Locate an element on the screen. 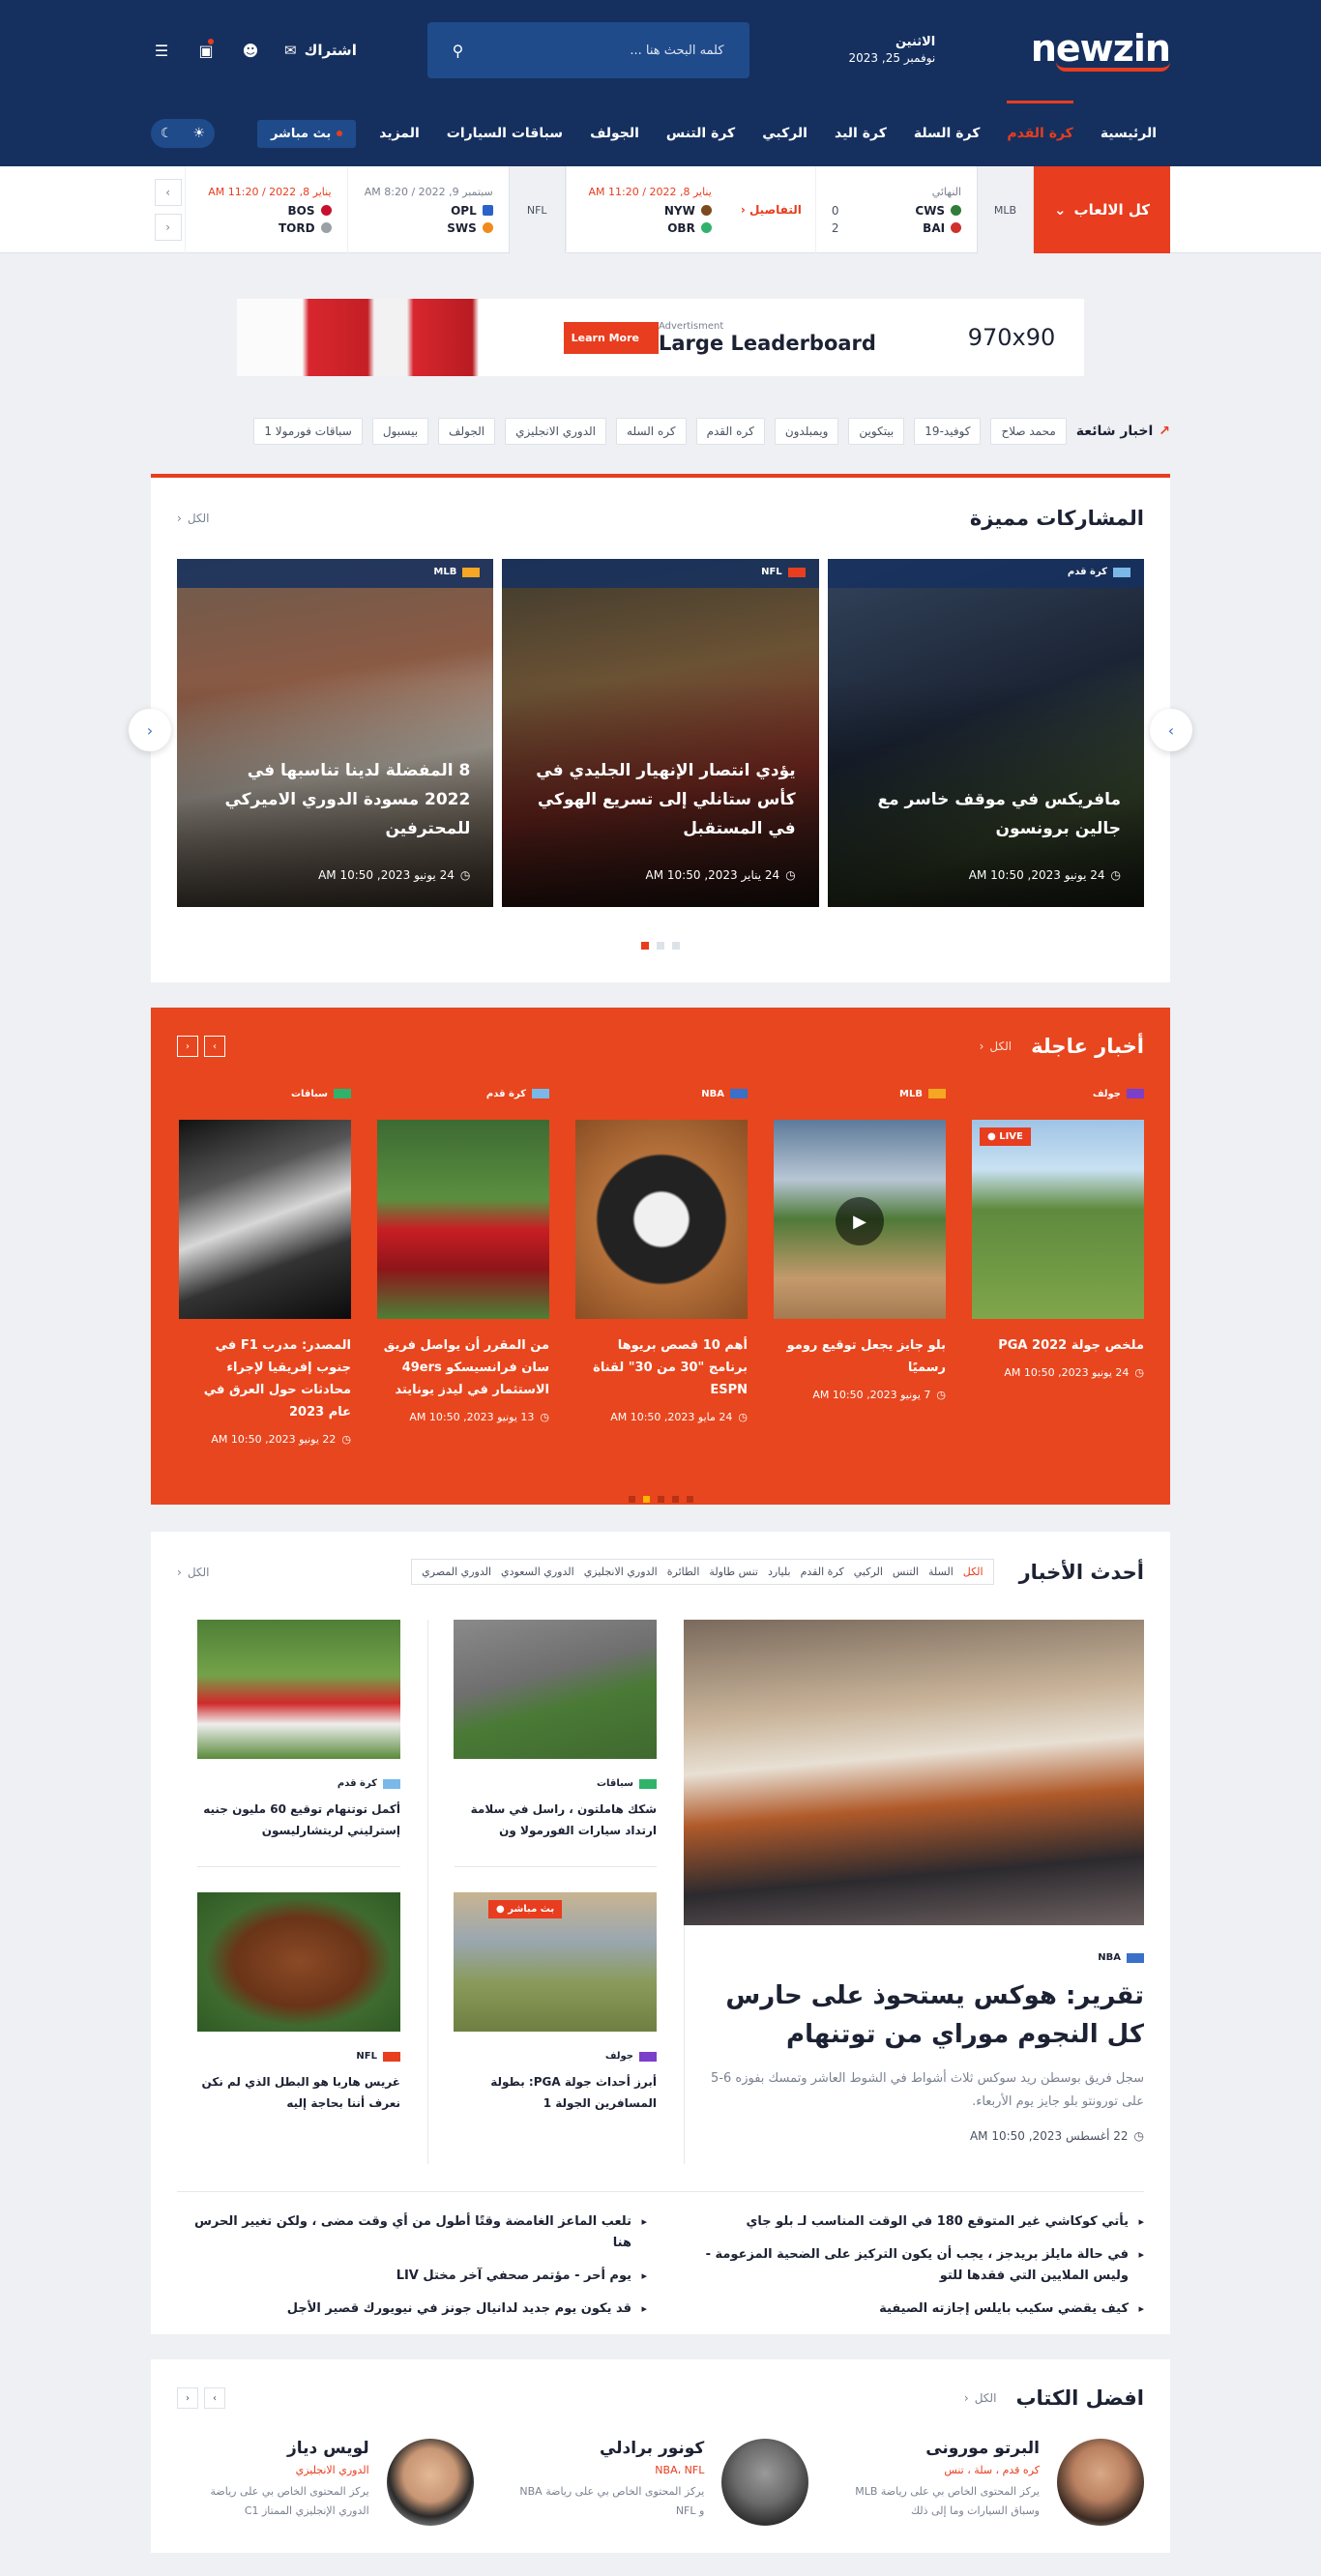  filter-tab: الدوري السعودي is located at coordinates (537, 1572).